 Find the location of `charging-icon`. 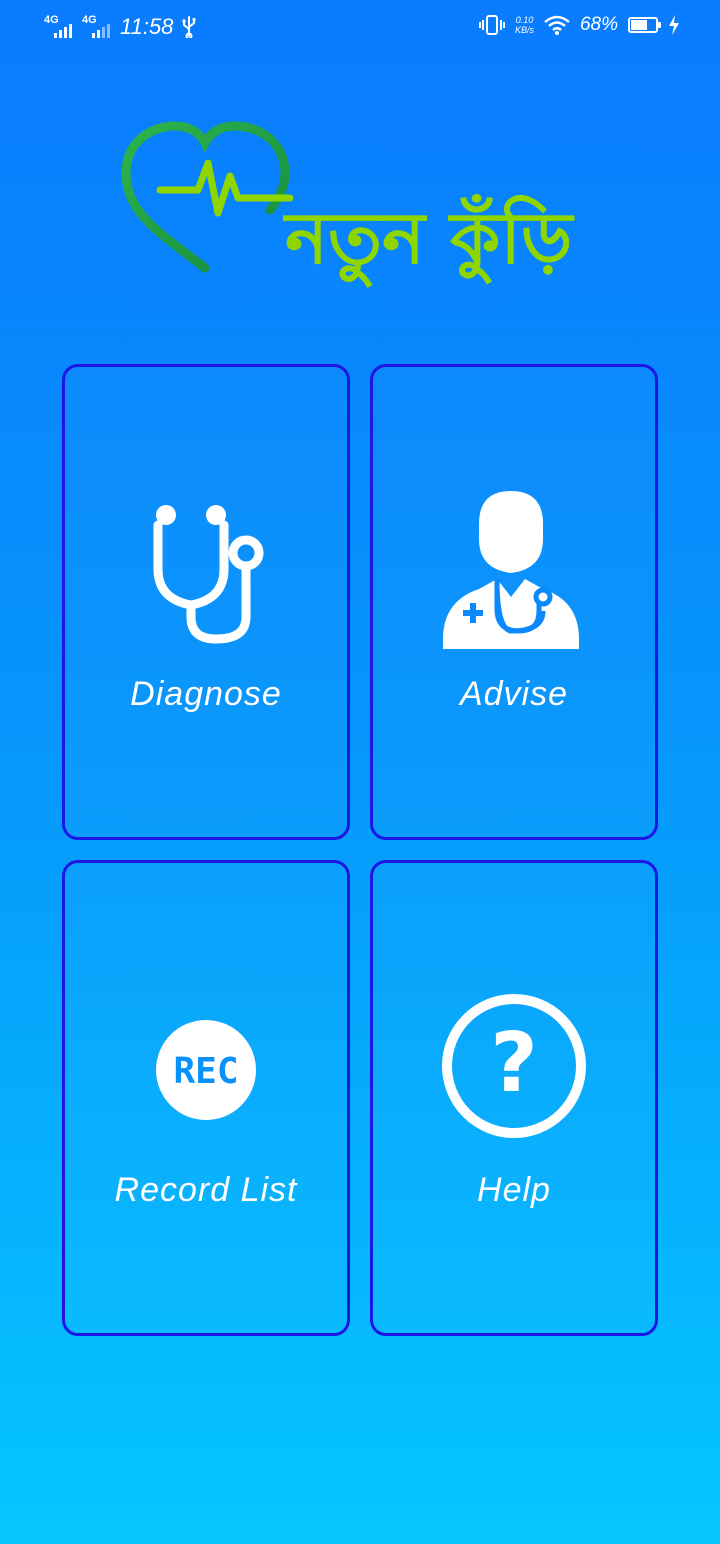

charging-icon is located at coordinates (674, 25).